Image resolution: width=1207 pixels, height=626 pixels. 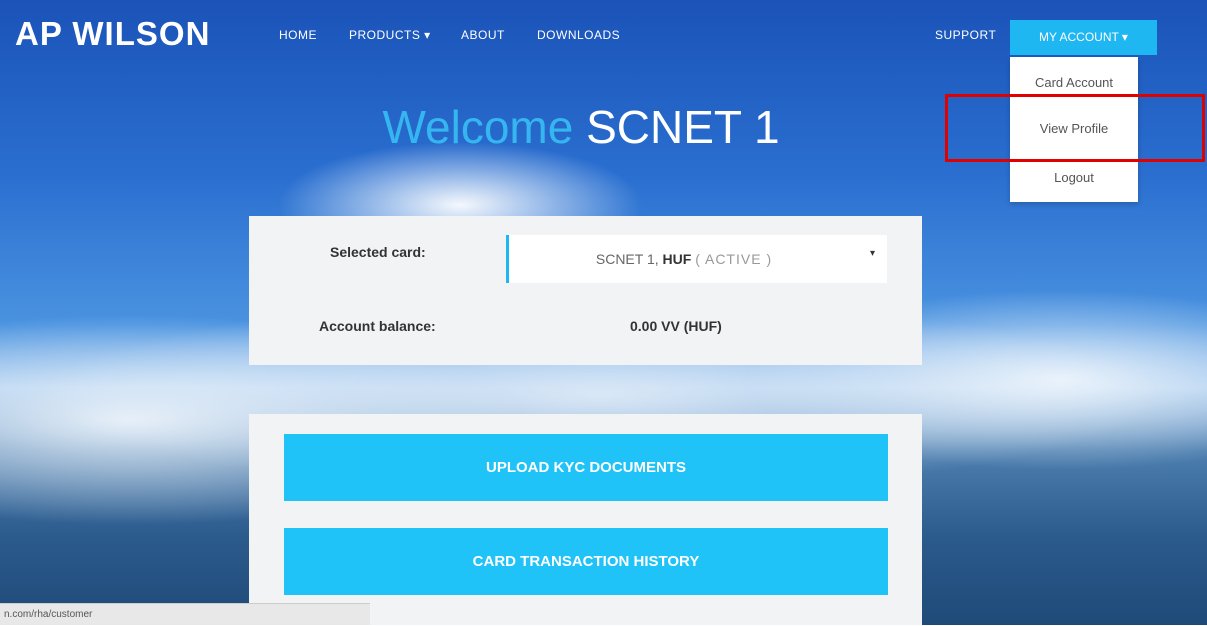 What do you see at coordinates (1074, 82) in the screenshot?
I see `menu-item-card-account: Card Account` at bounding box center [1074, 82].